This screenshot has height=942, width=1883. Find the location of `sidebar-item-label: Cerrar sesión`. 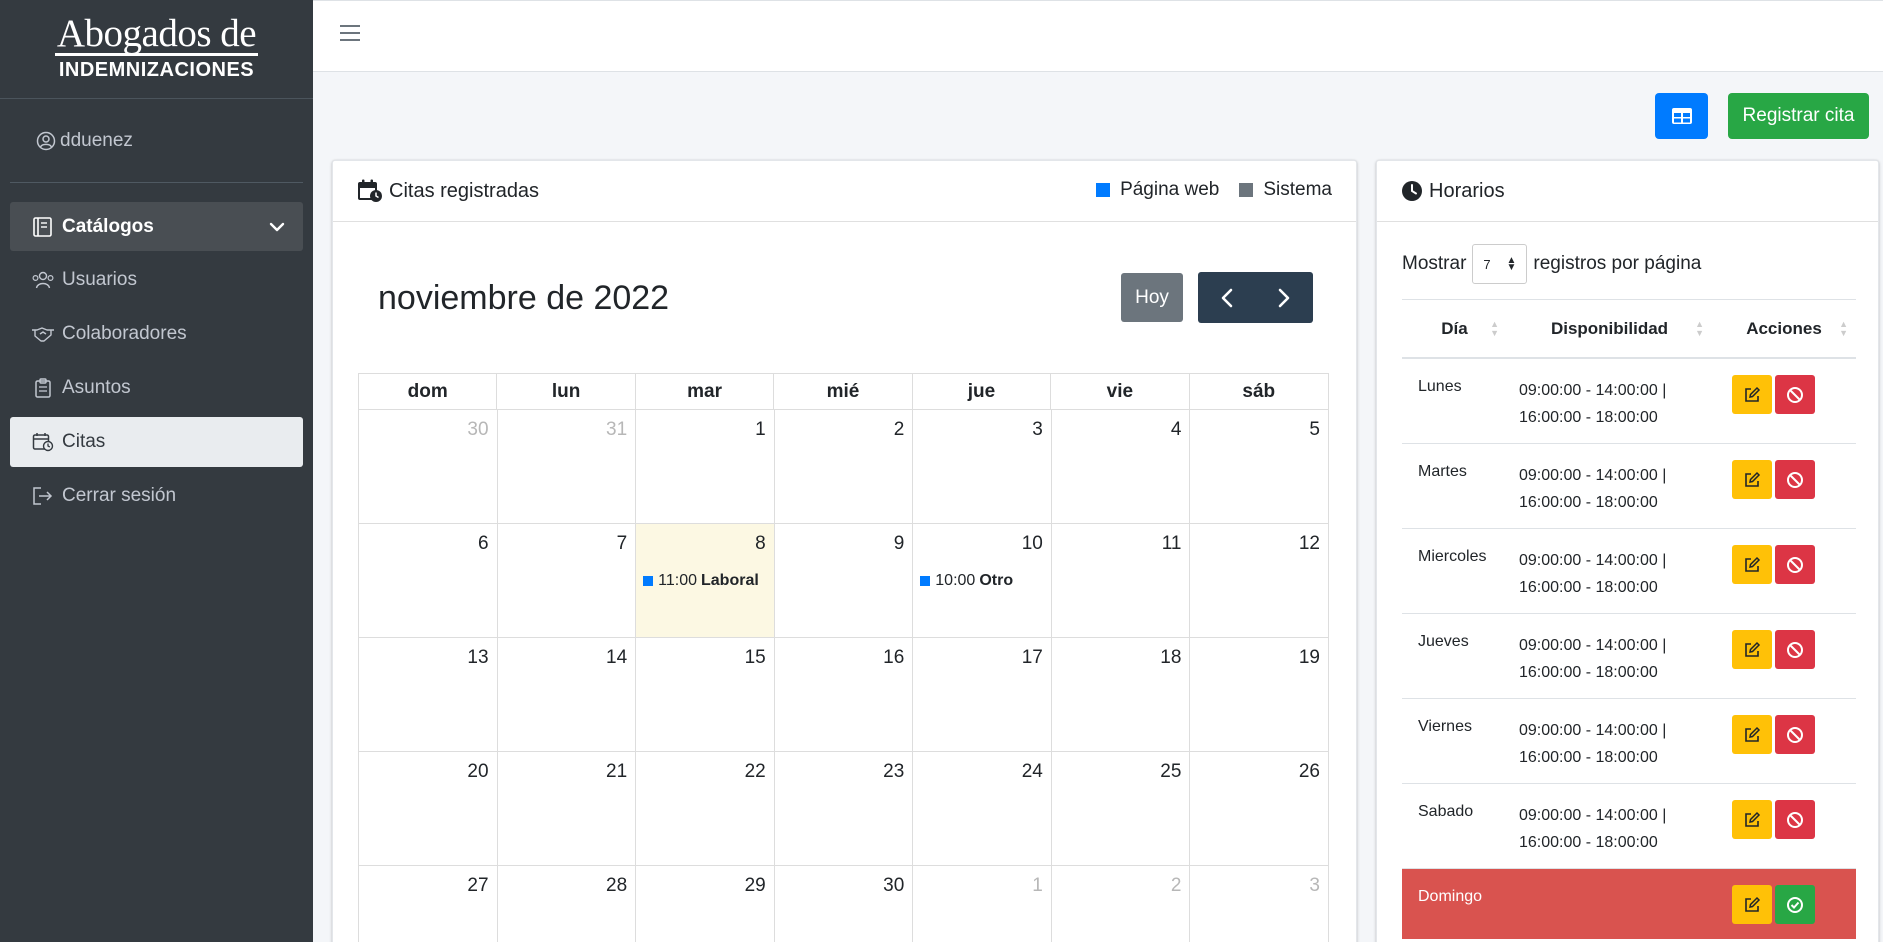

sidebar-item-label: Cerrar sesión is located at coordinates (119, 495).